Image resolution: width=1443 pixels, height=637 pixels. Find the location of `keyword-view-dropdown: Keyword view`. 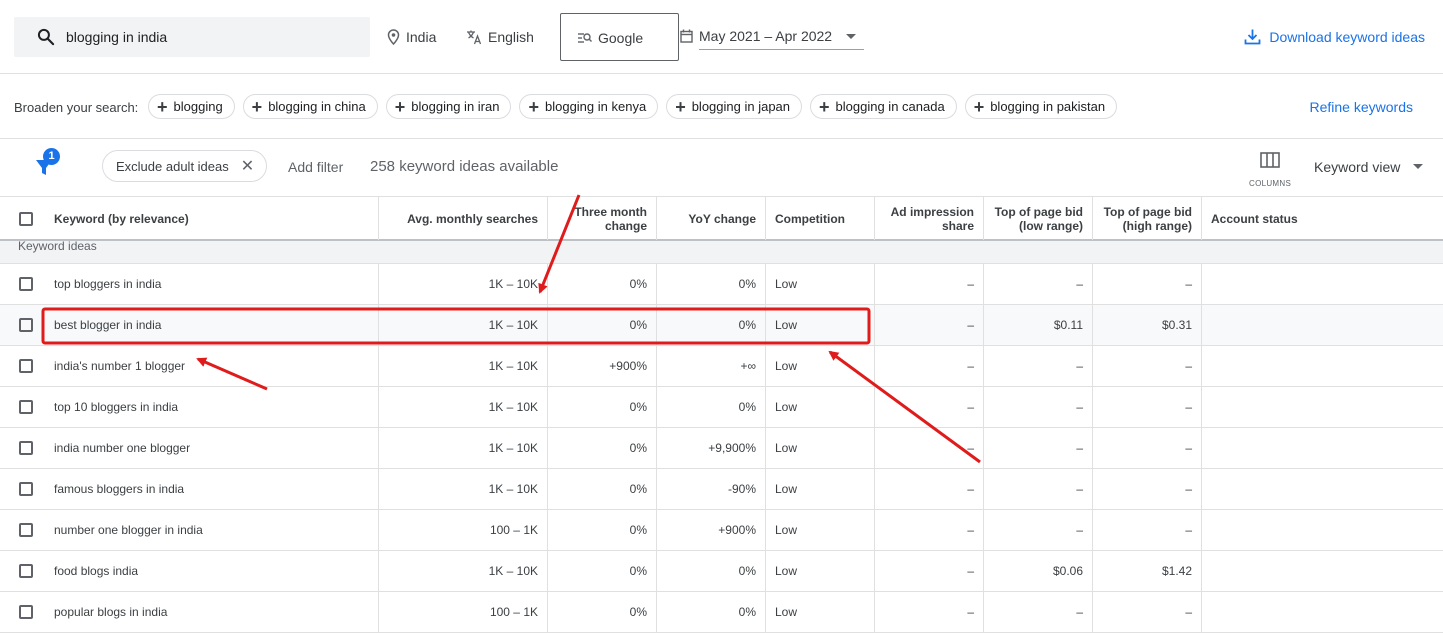

keyword-view-dropdown: Keyword view is located at coordinates (1357, 167).